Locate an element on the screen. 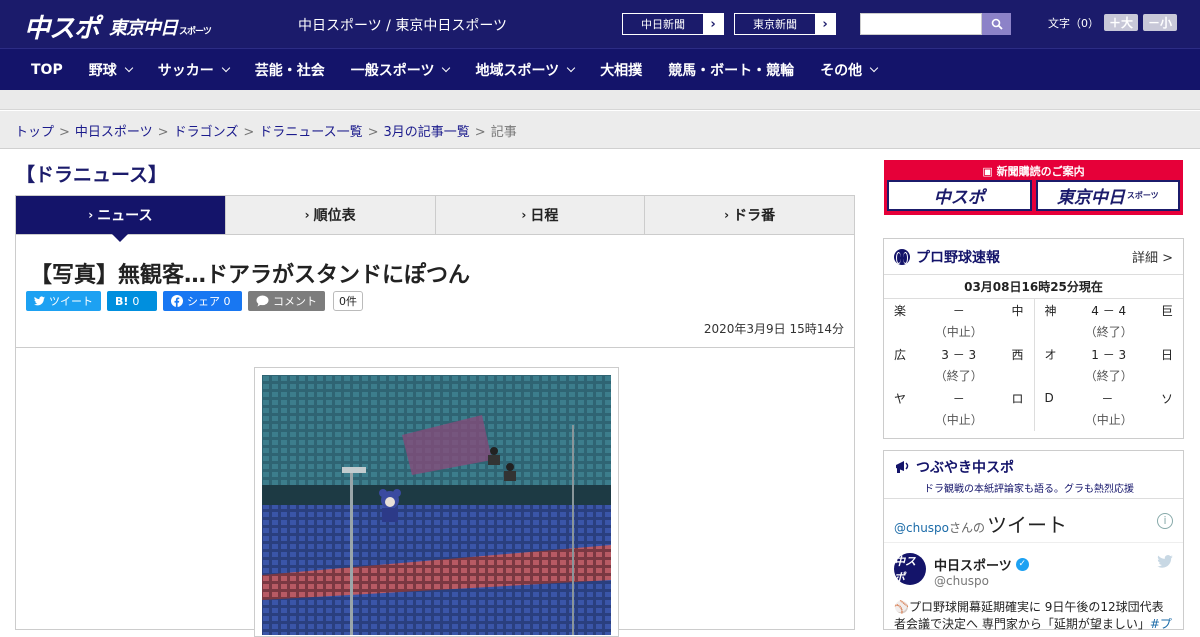  search-input is located at coordinates (921, 24).